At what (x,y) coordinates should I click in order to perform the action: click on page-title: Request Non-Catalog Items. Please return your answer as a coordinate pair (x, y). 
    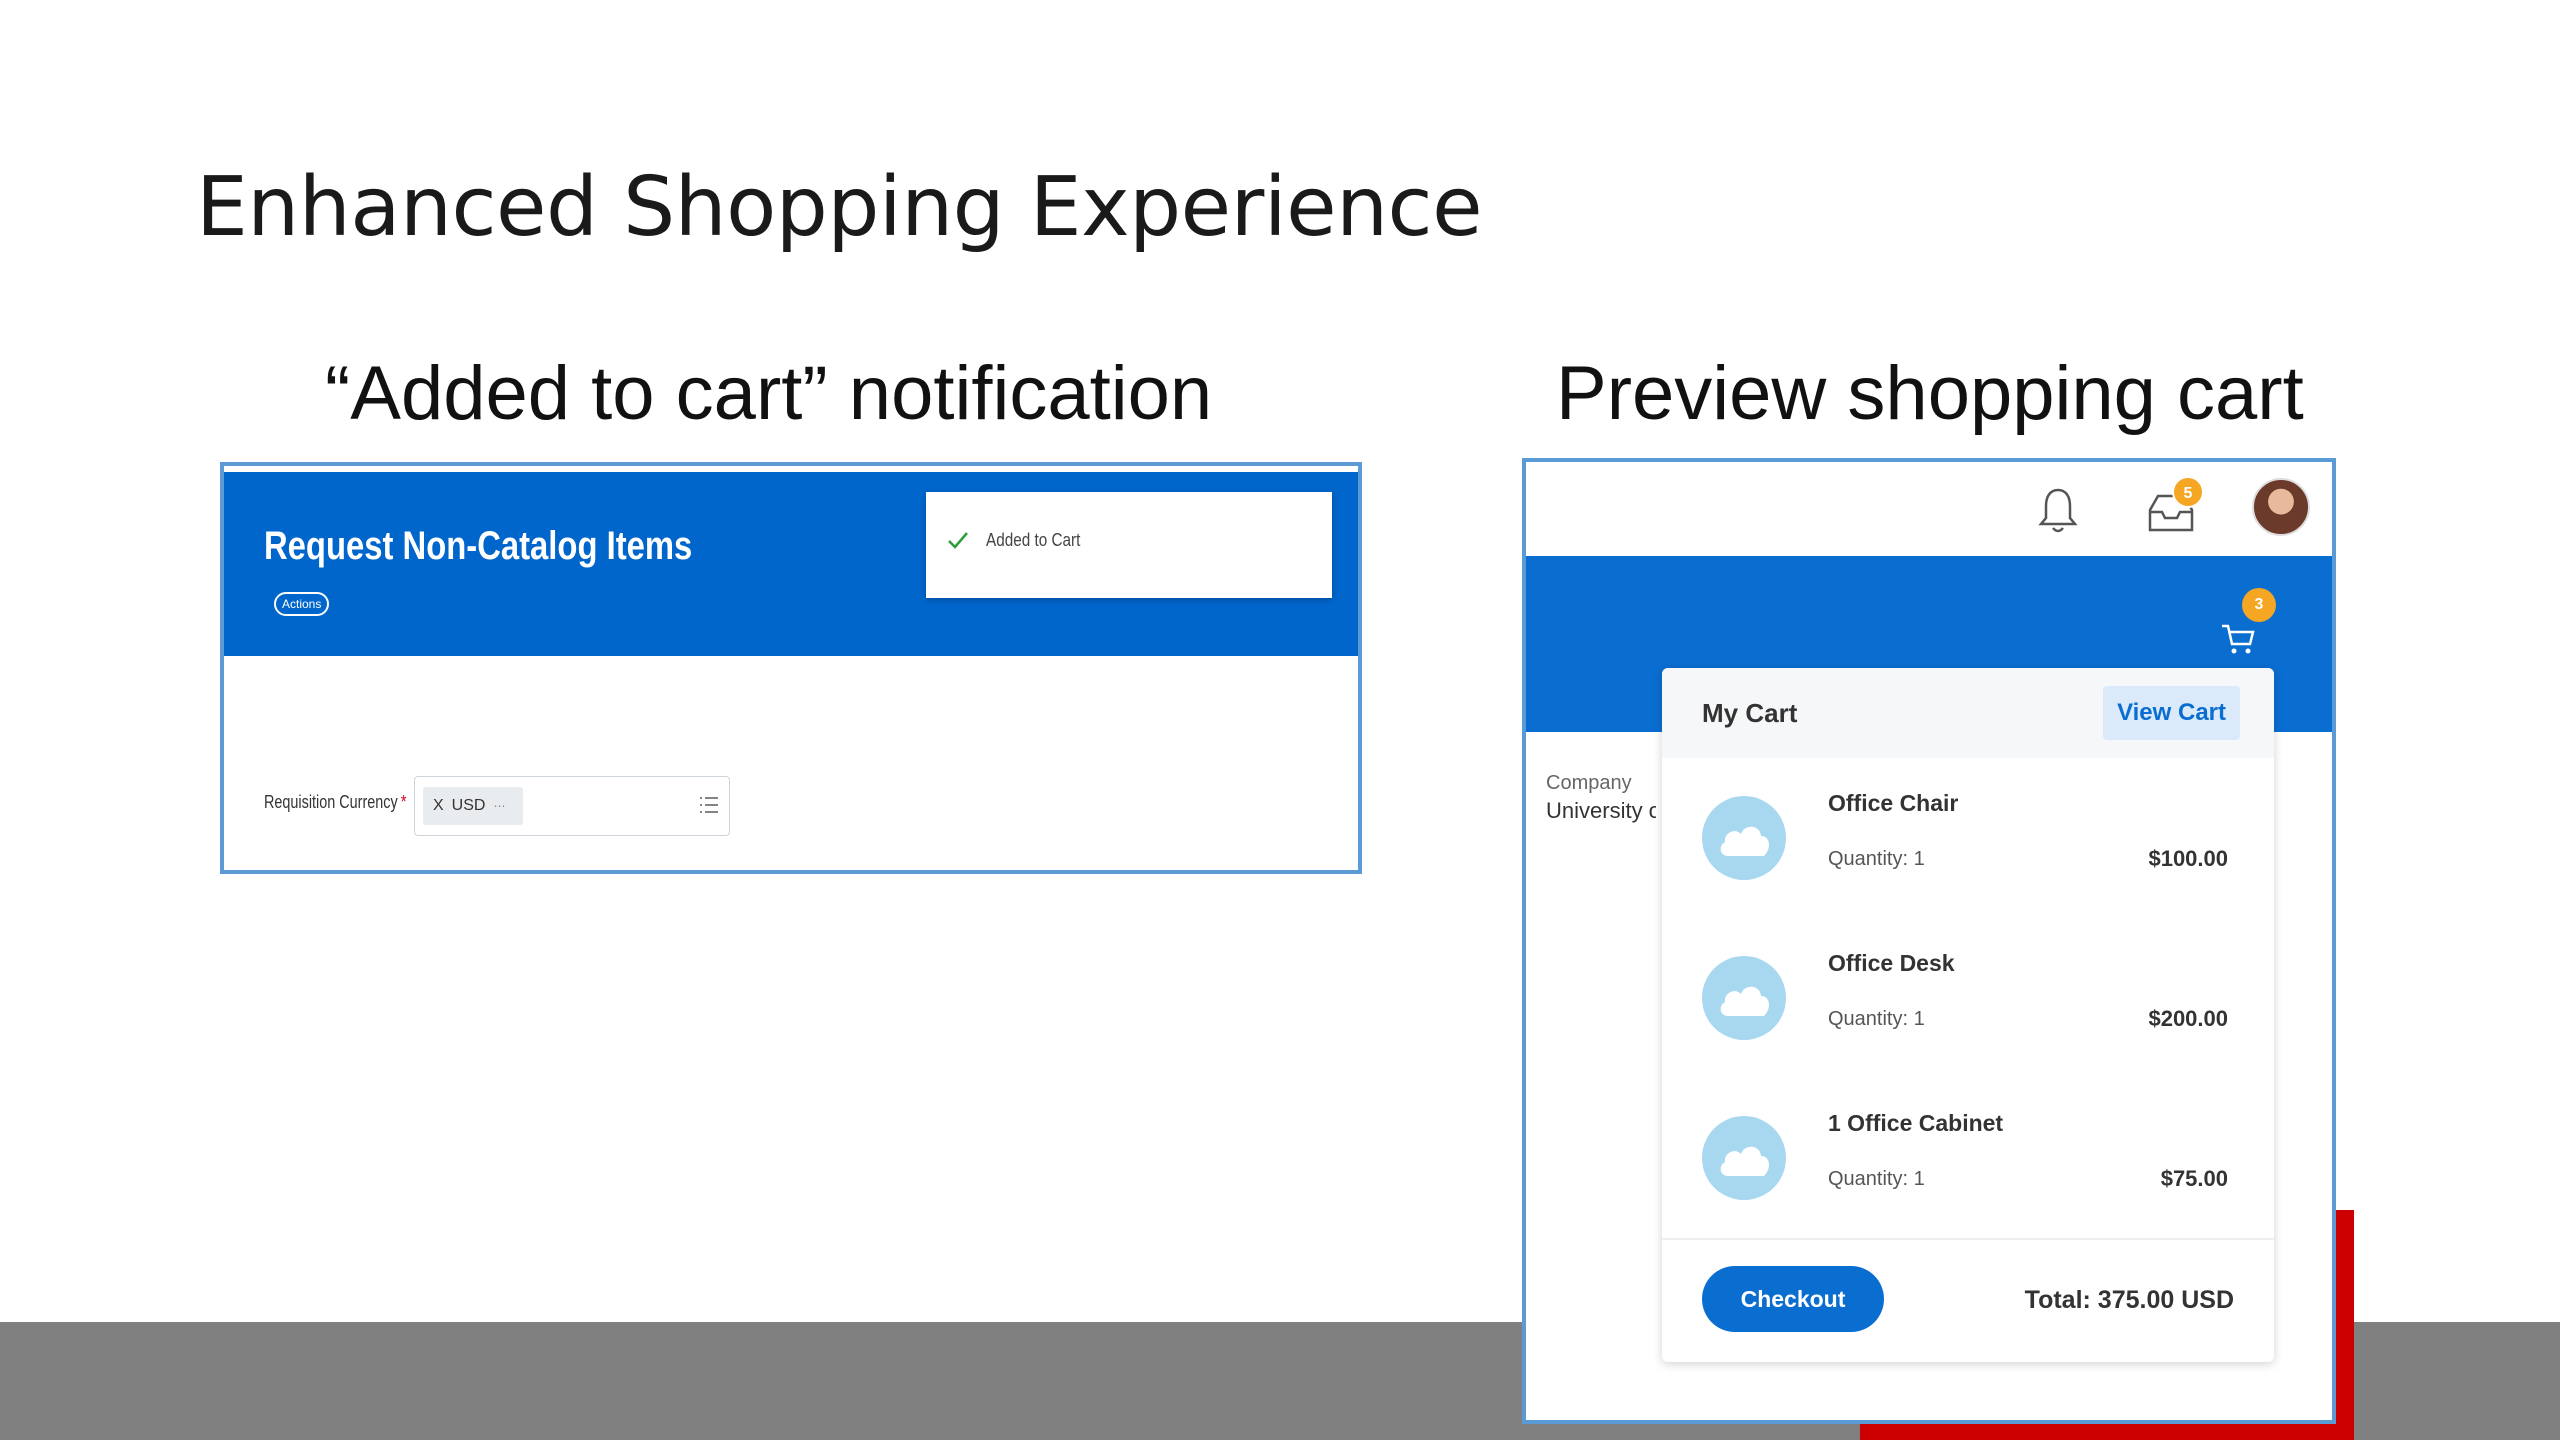
    Looking at the image, I should click on (478, 546).